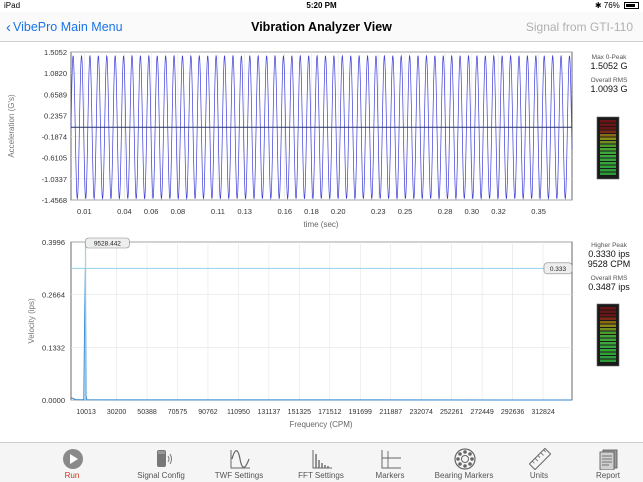 This screenshot has width=643, height=482. What do you see at coordinates (609, 278) in the screenshot?
I see `fft-rms-label: Overall RMS` at bounding box center [609, 278].